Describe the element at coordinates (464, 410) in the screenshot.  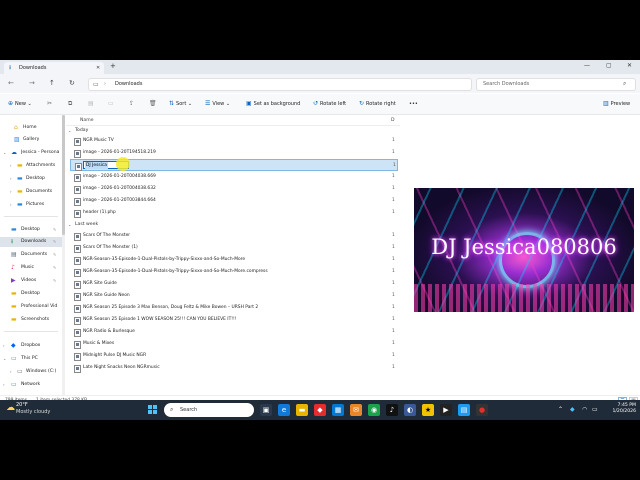
I see `app-lightblue-icon: ▤` at that location.